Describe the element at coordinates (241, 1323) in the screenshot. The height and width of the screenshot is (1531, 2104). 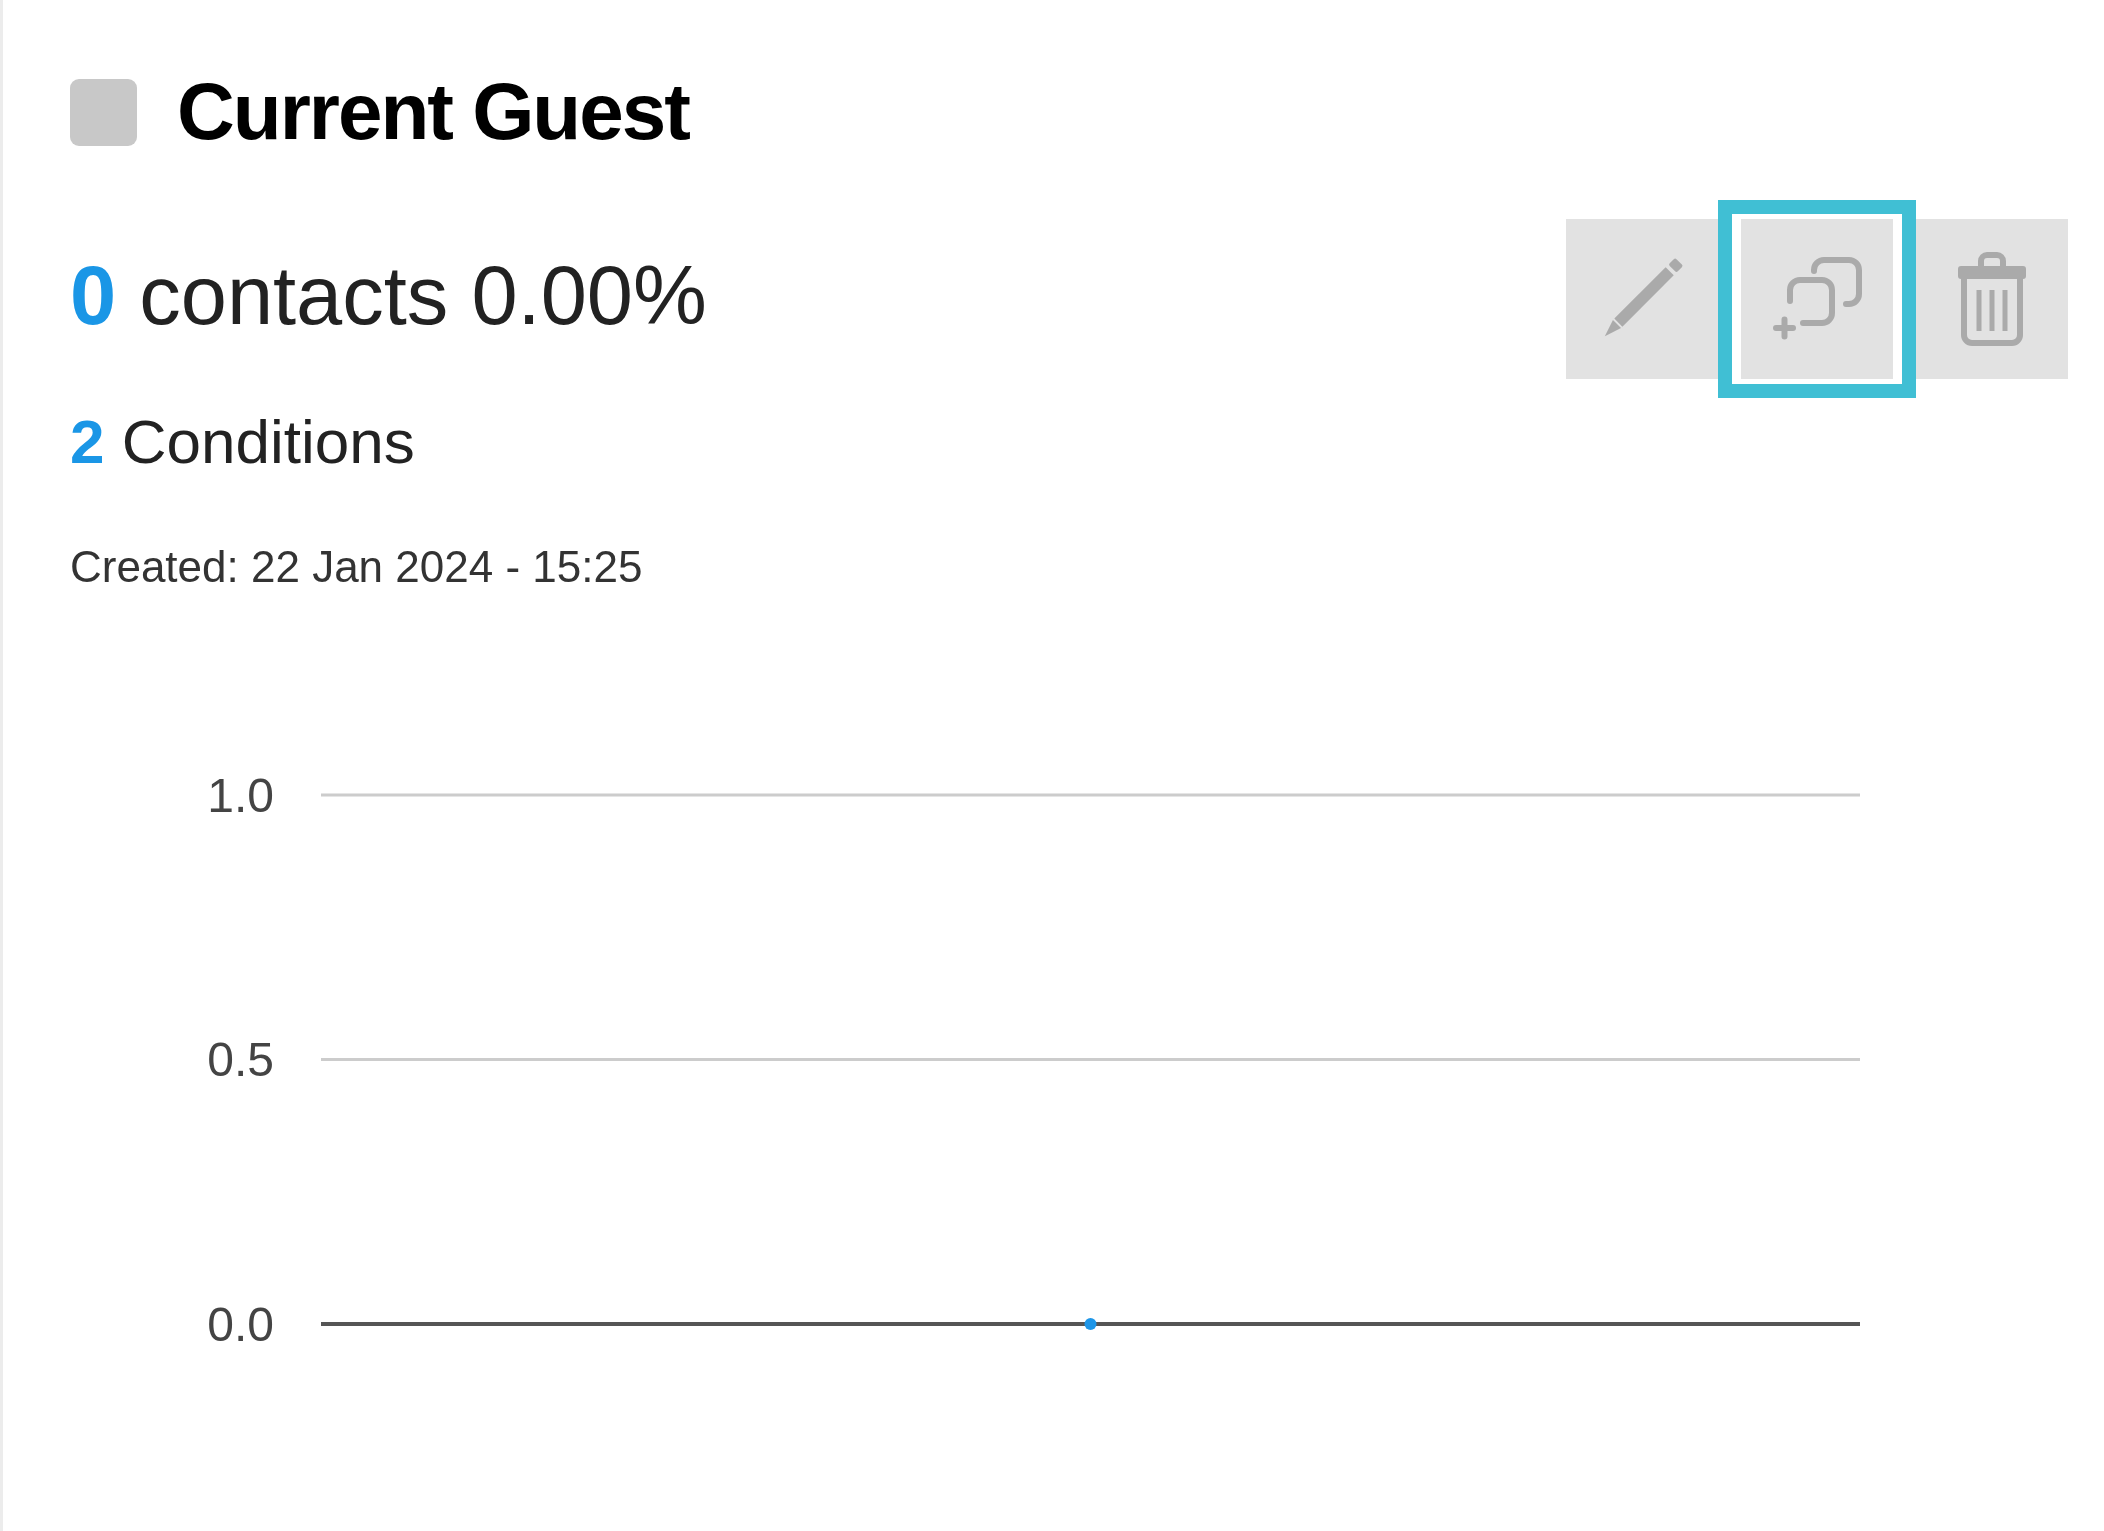
I see `axis-label: 0.0` at that location.